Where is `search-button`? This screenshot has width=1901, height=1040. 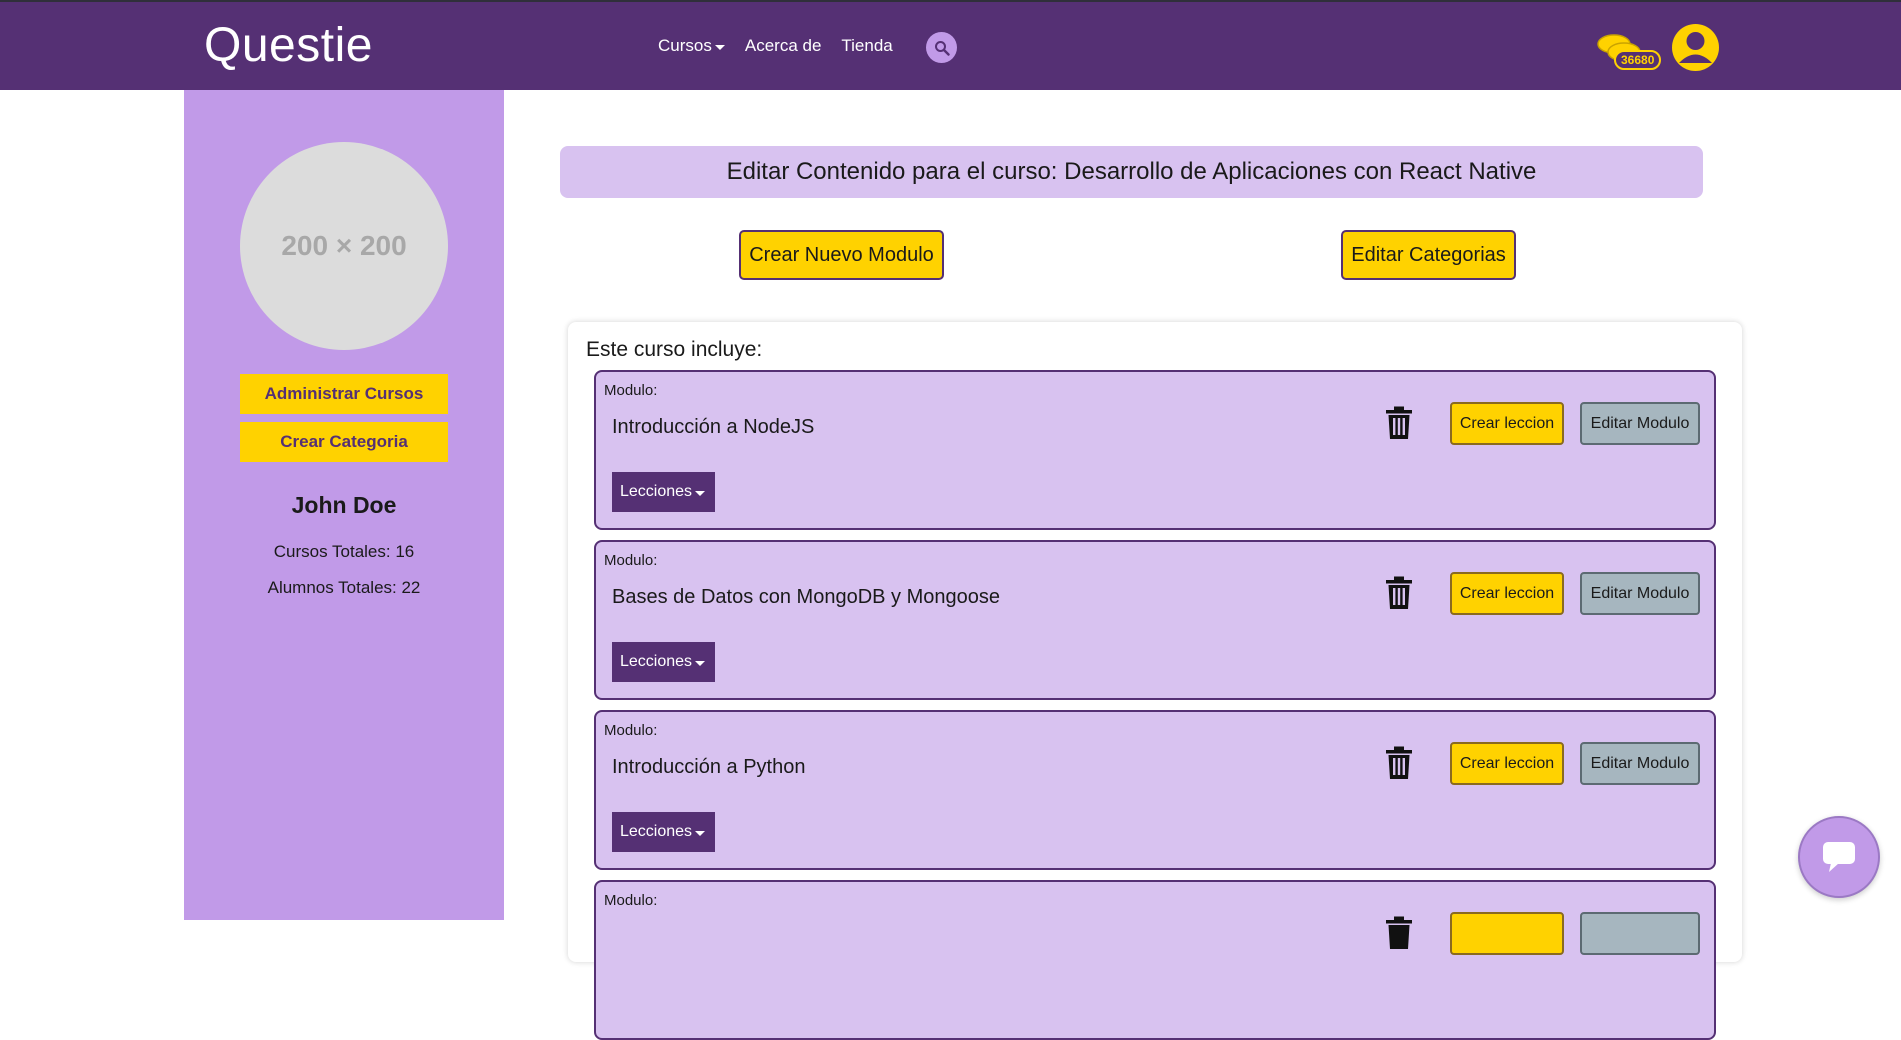 search-button is located at coordinates (941, 47).